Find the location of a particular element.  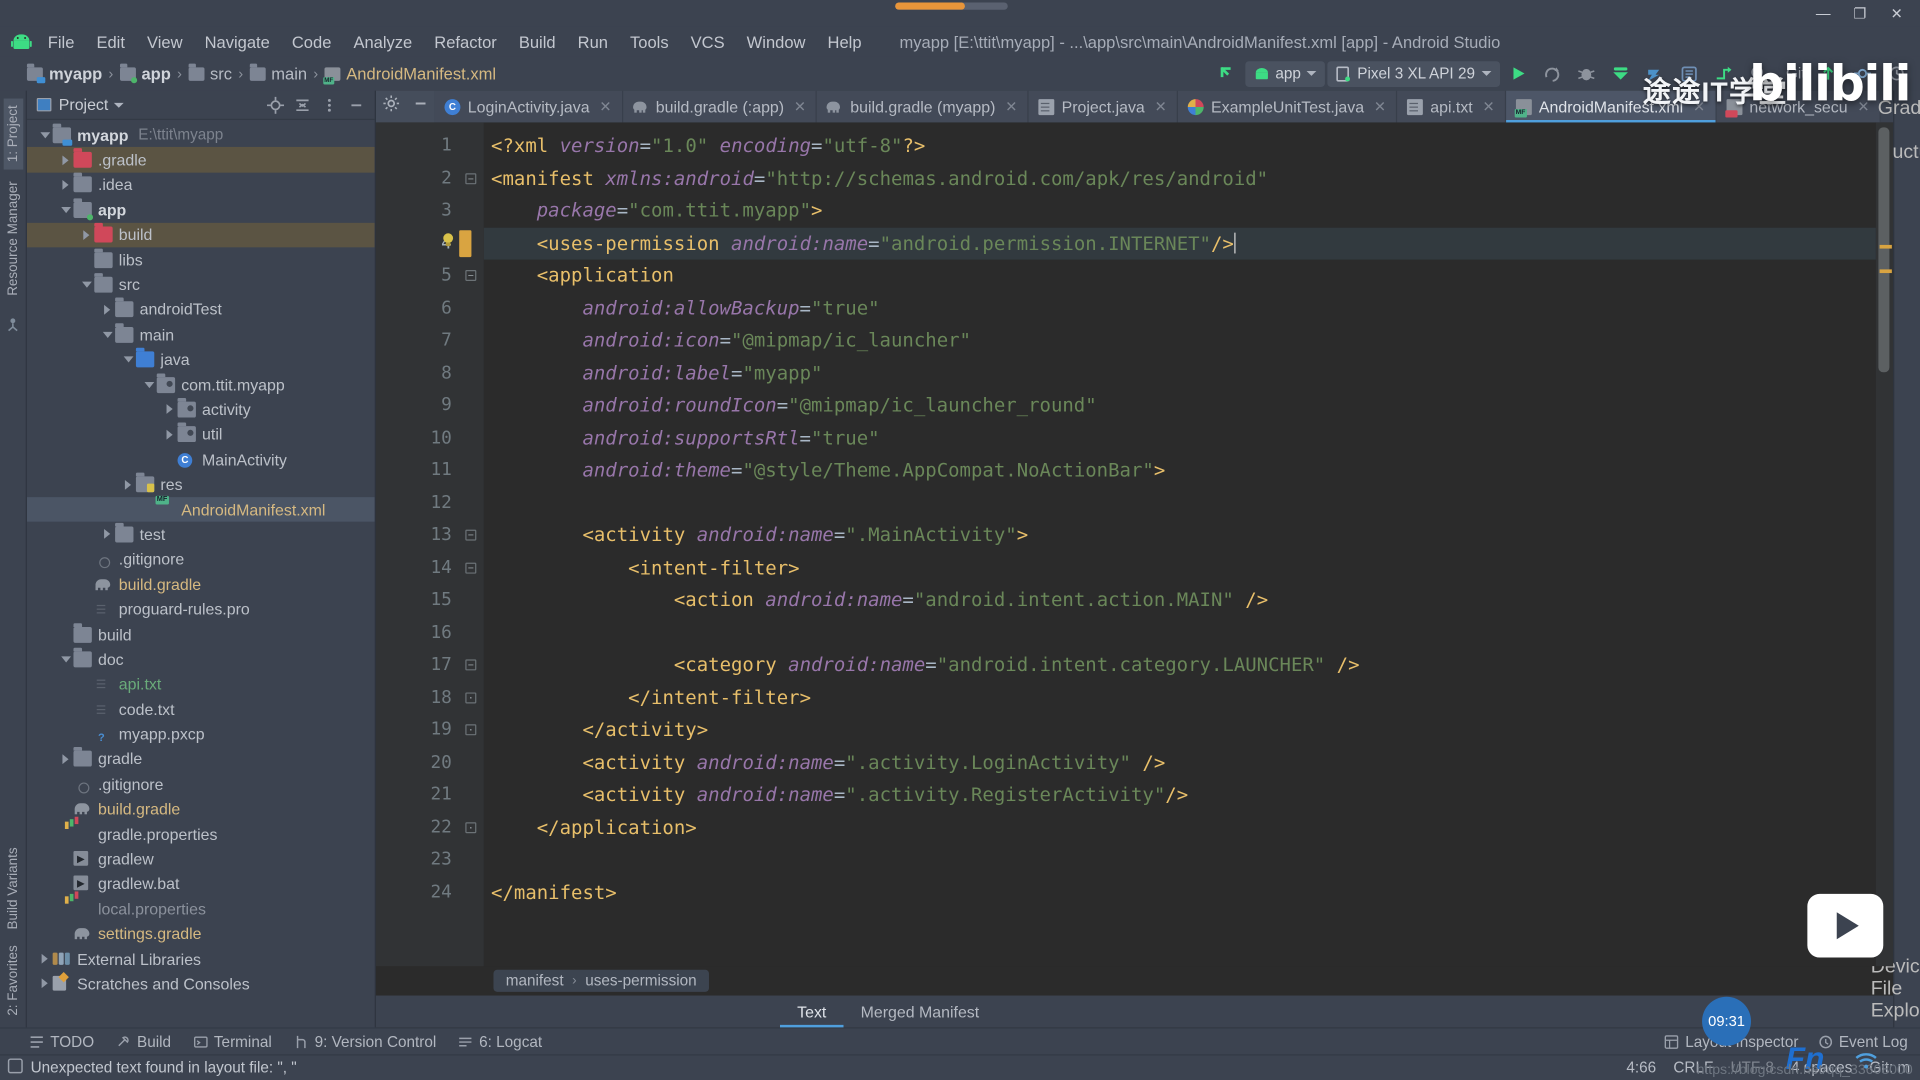

editor-breadcrumb-manifest: manifest is located at coordinates (535, 980).